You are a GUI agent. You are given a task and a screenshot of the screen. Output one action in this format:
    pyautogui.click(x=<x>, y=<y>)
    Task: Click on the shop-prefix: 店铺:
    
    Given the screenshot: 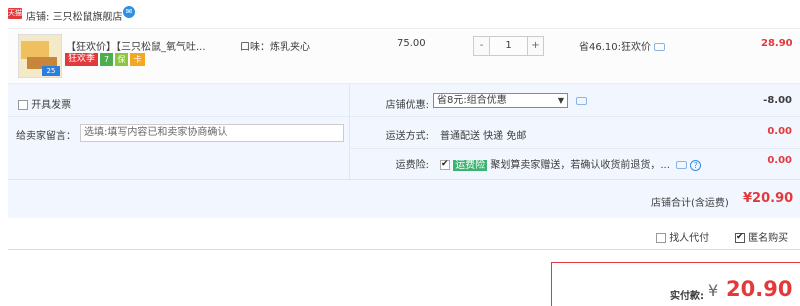 What is the action you would take?
    pyautogui.click(x=38, y=17)
    